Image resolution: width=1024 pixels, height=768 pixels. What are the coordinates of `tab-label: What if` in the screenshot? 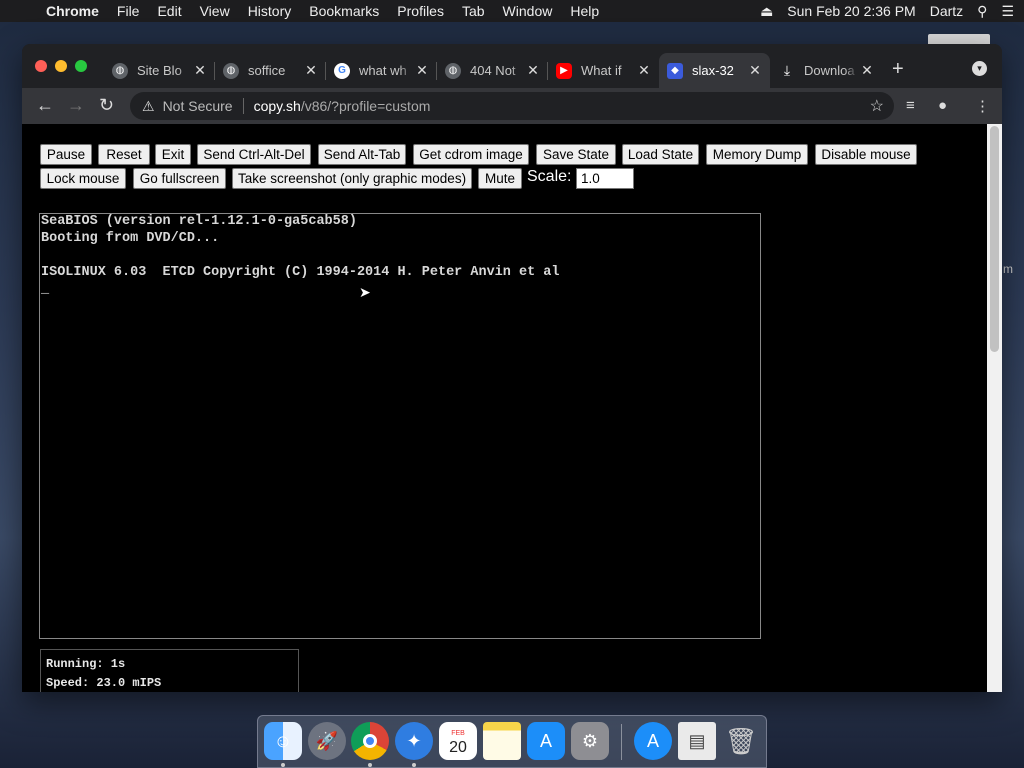 It's located at (601, 70).